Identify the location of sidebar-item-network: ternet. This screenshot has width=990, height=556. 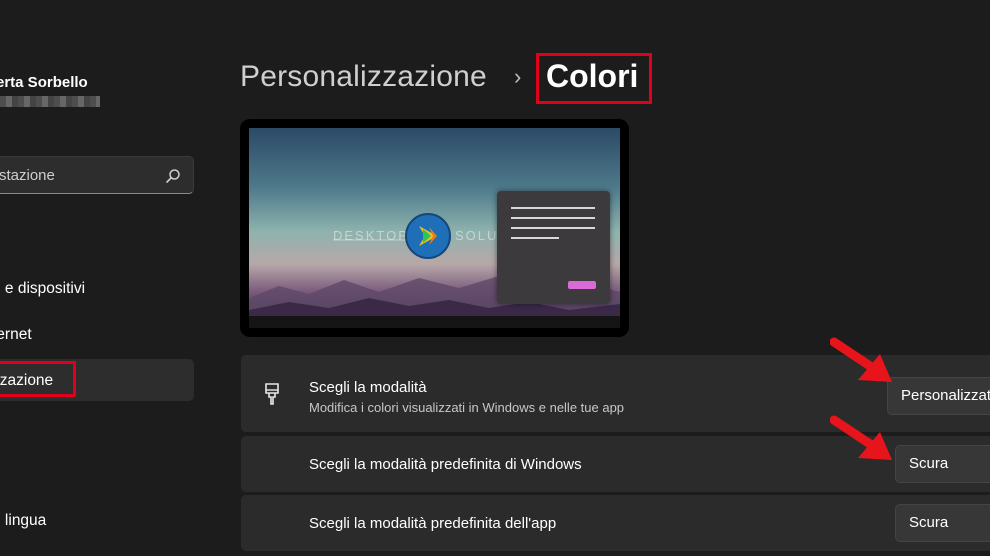
(16, 335).